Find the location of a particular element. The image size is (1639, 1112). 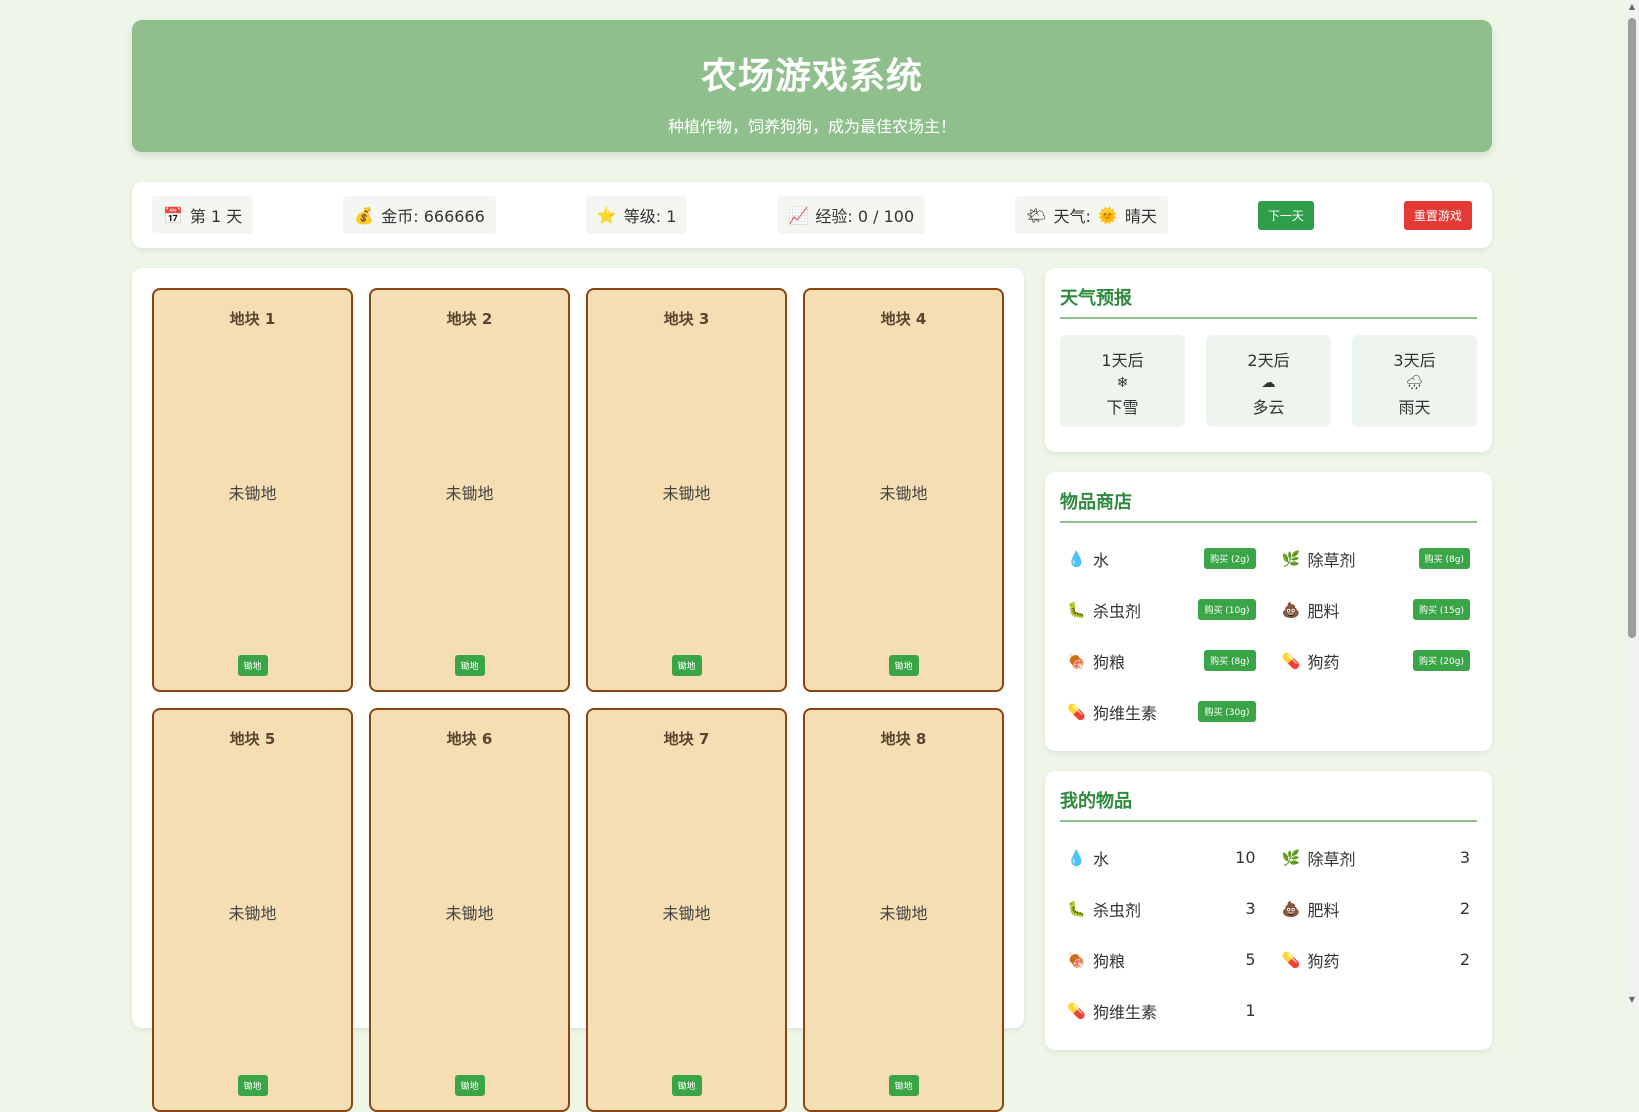

shop-item: 💧 水 购买 (2g) is located at coordinates (1161, 558).